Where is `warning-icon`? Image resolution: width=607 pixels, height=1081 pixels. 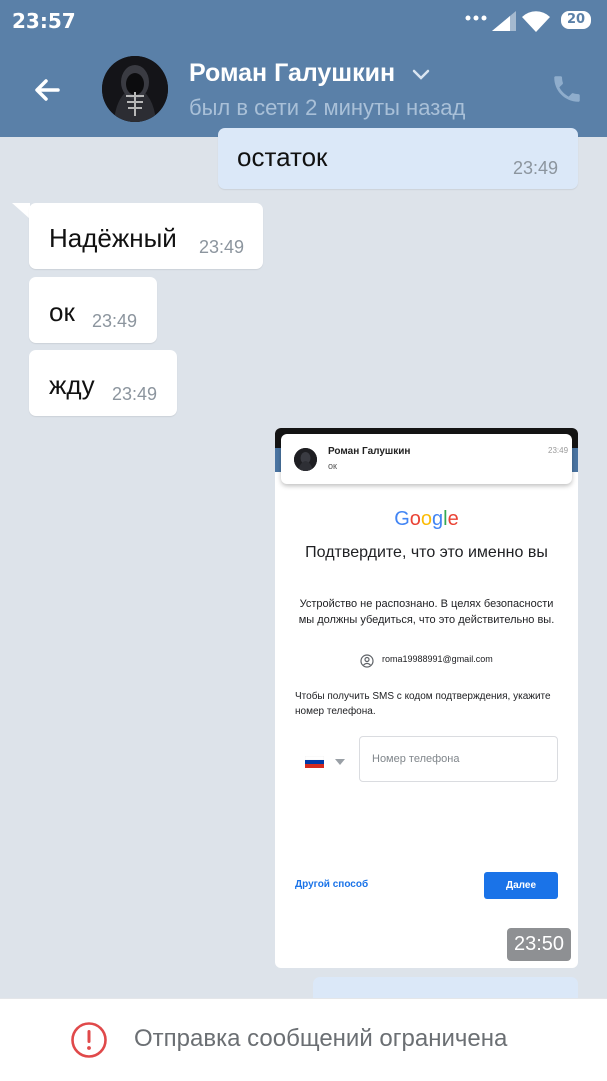 warning-icon is located at coordinates (89, 1040).